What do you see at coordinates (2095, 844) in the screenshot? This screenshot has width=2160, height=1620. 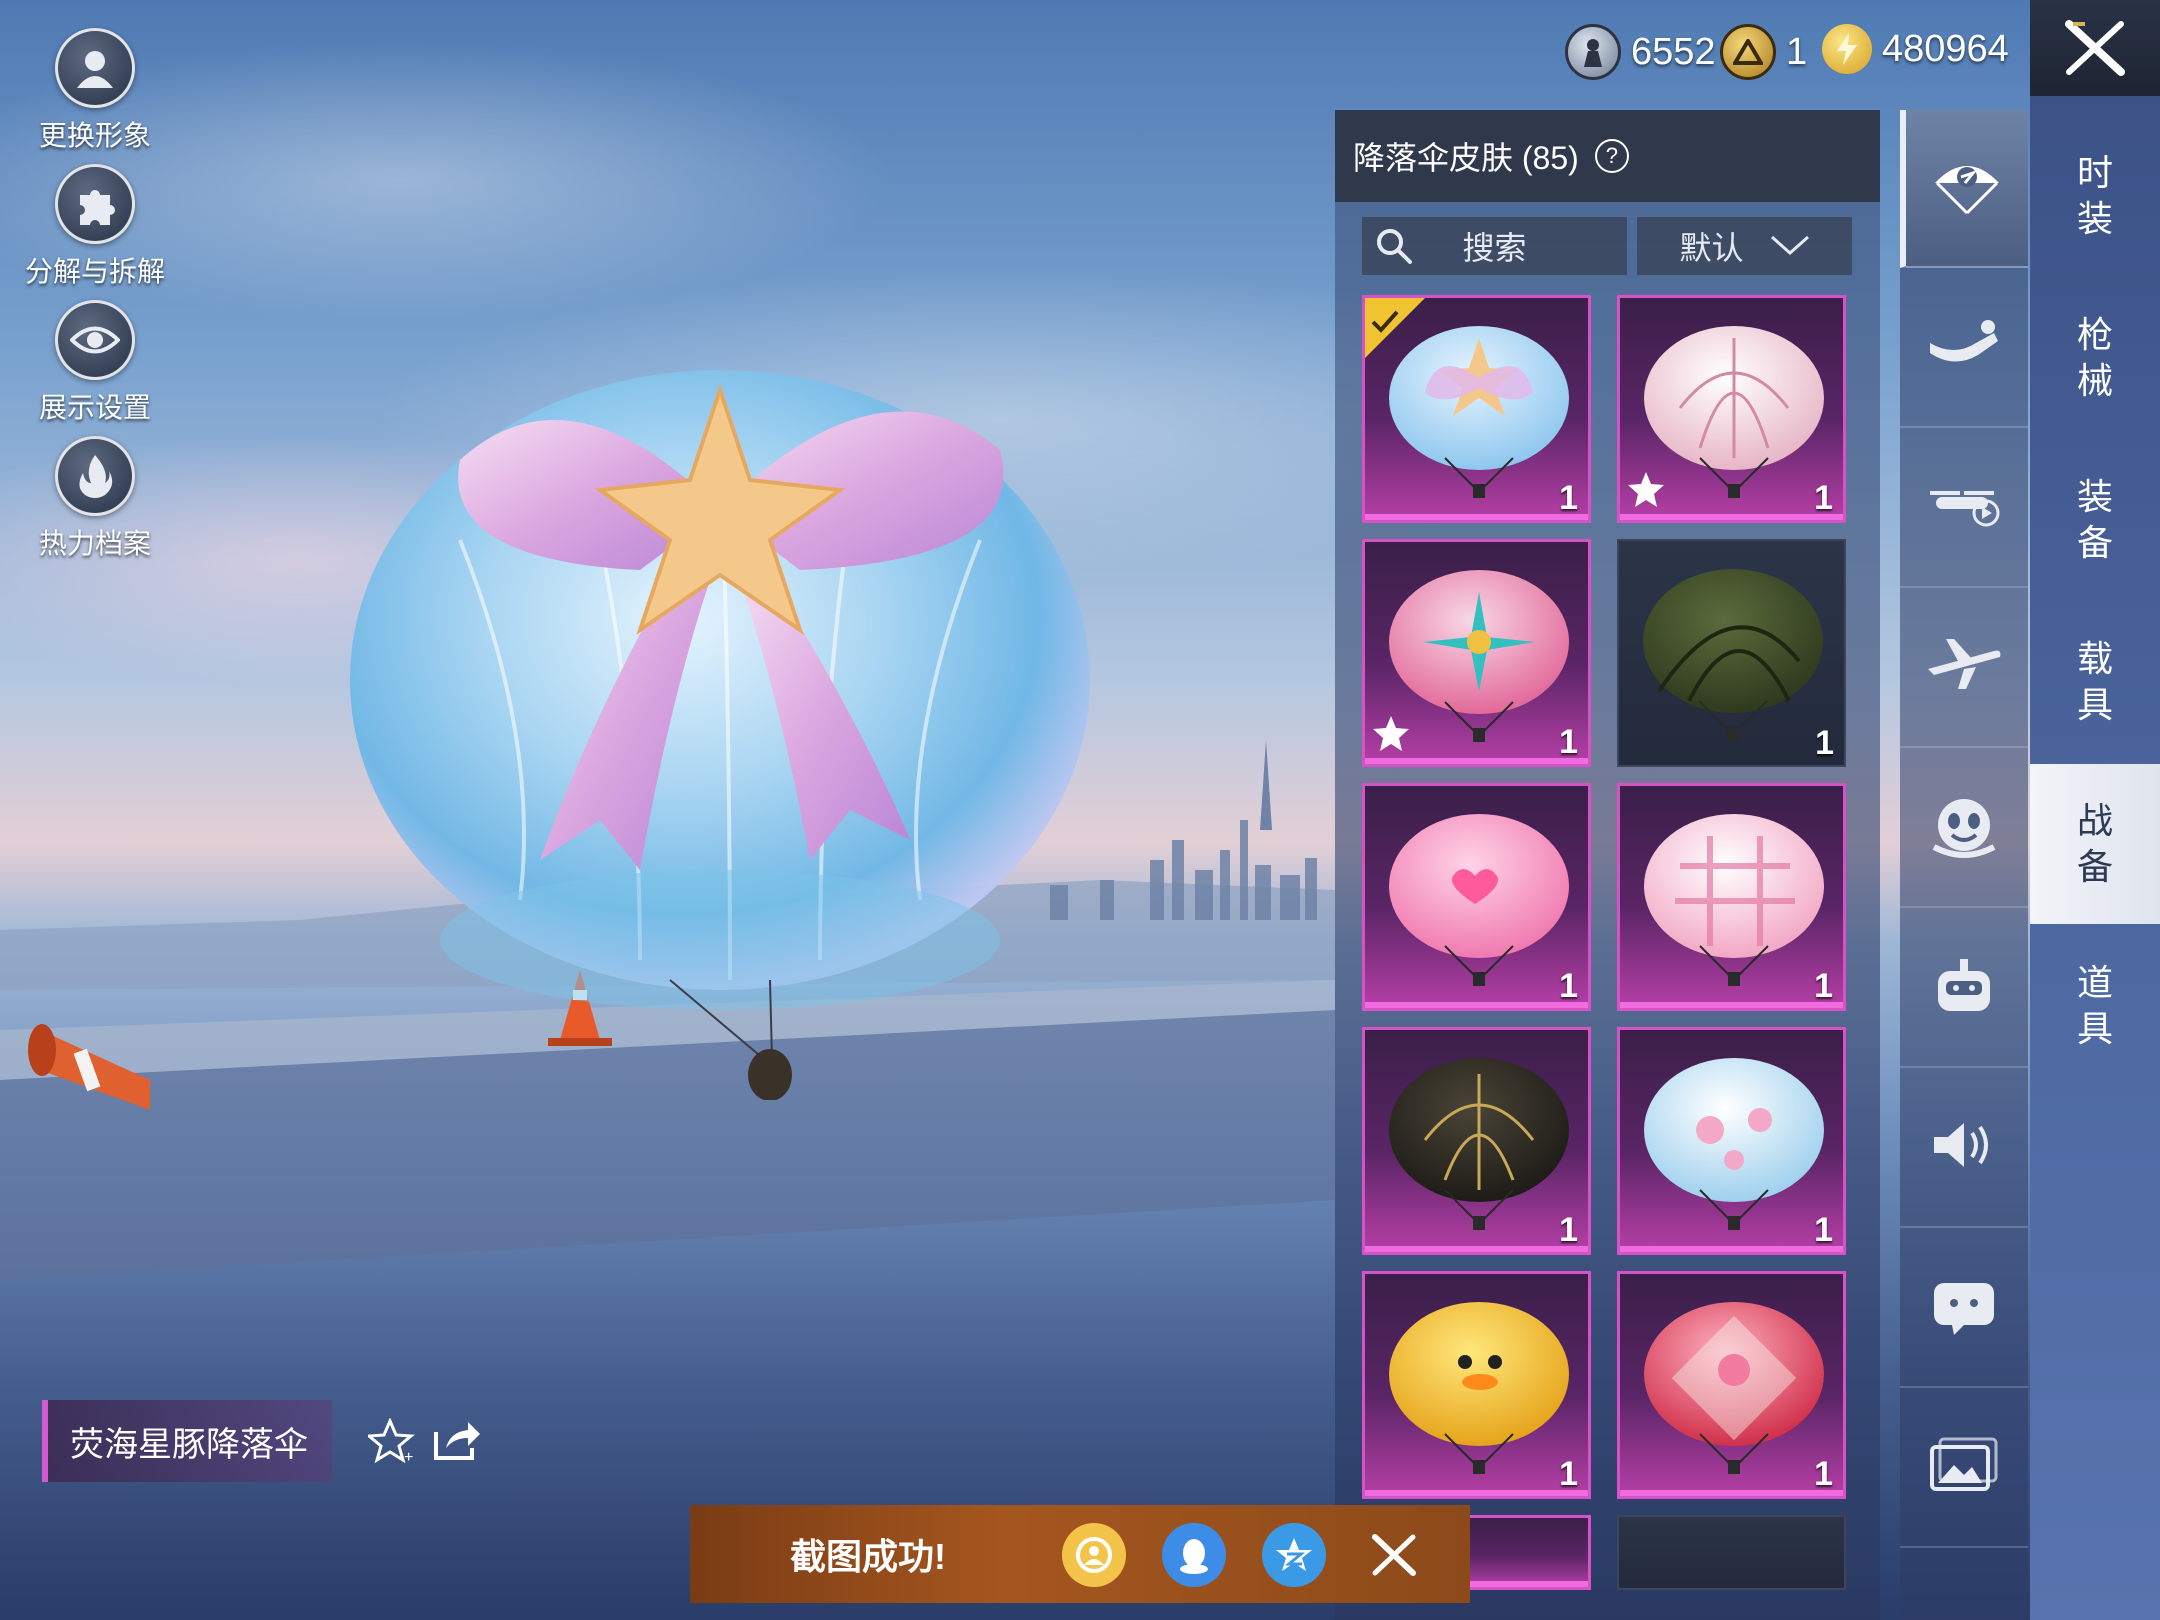 I see `category-tab: 战备` at bounding box center [2095, 844].